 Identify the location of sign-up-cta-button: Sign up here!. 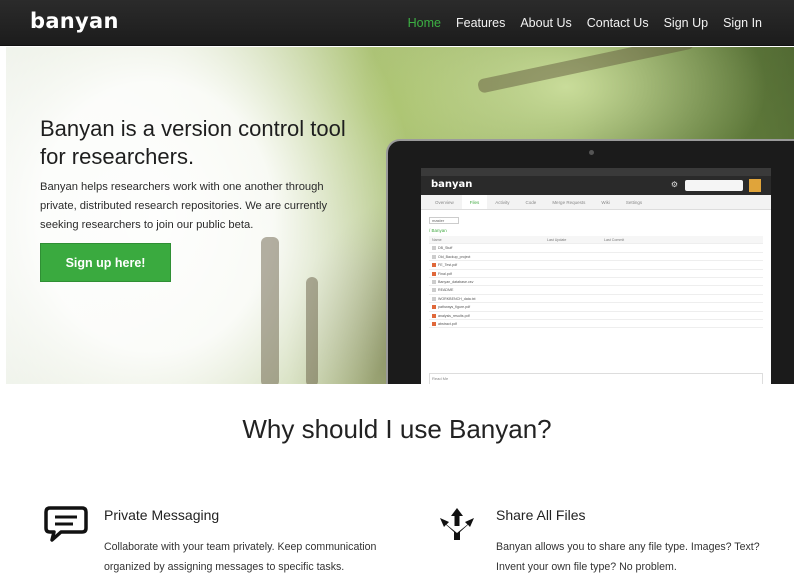
(105, 262).